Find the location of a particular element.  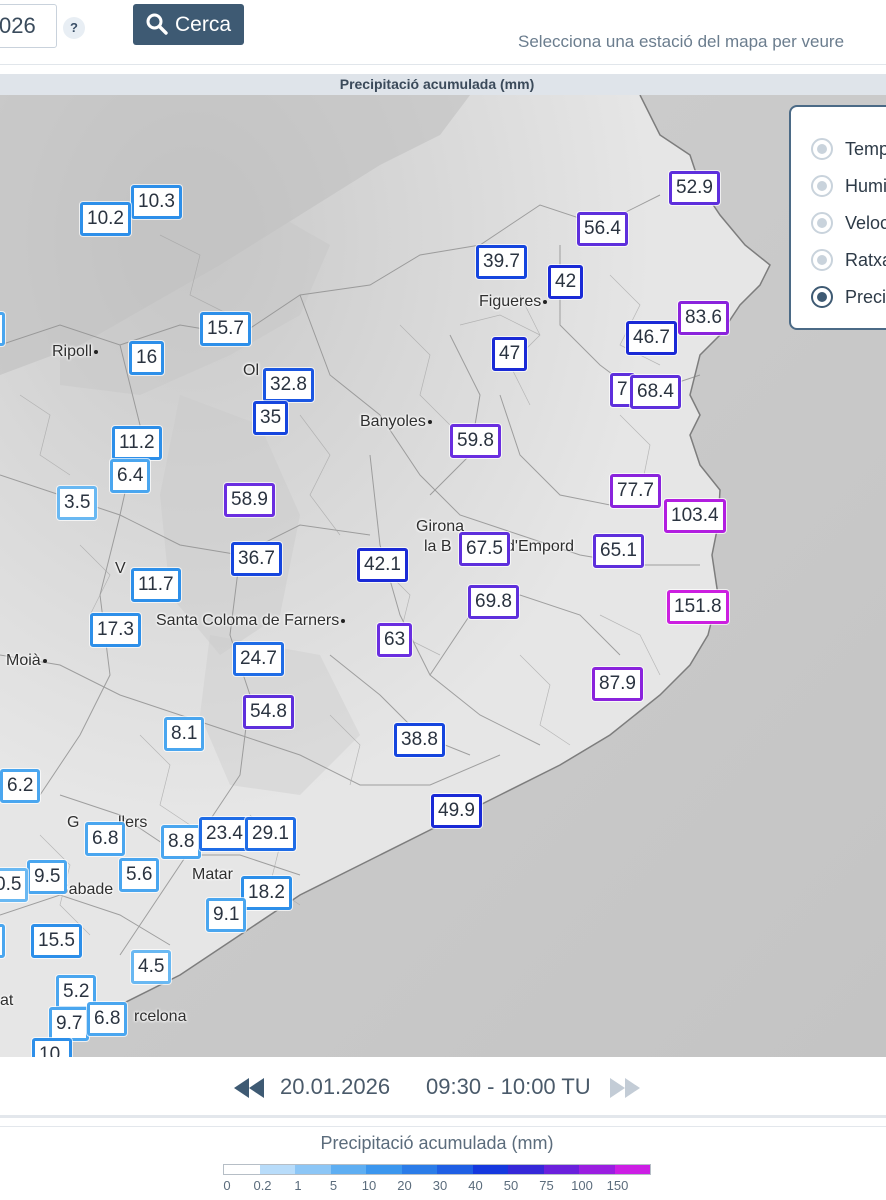

station-marker: 15.5 is located at coordinates (56, 941).